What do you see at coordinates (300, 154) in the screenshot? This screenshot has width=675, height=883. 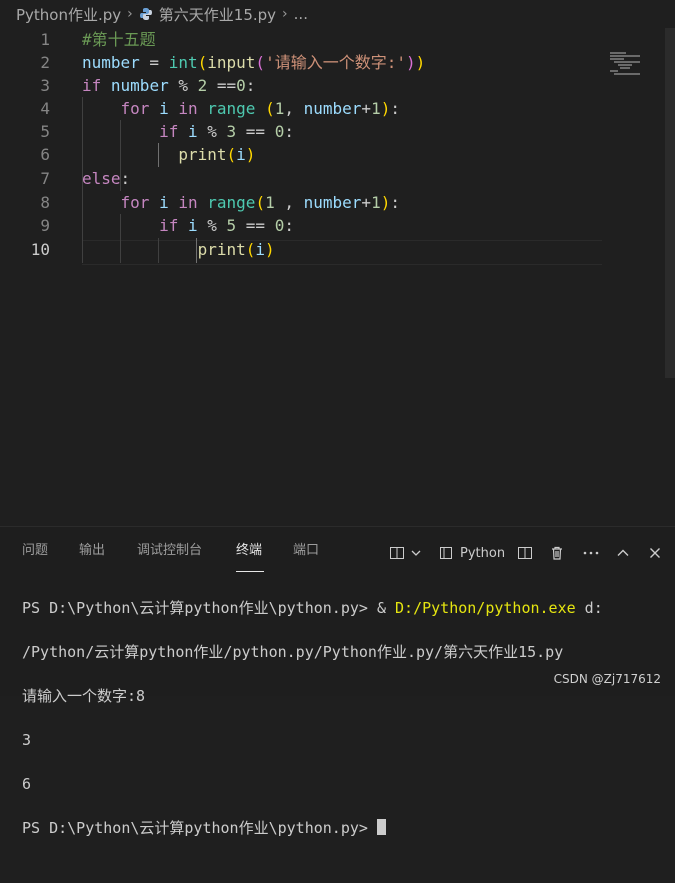 I see `code-line: 6 print(i)` at bounding box center [300, 154].